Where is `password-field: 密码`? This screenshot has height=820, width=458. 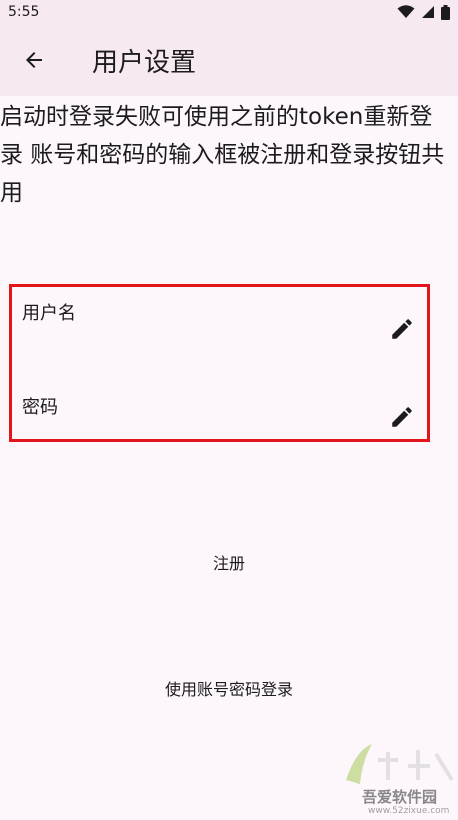 password-field: 密码 is located at coordinates (219, 419).